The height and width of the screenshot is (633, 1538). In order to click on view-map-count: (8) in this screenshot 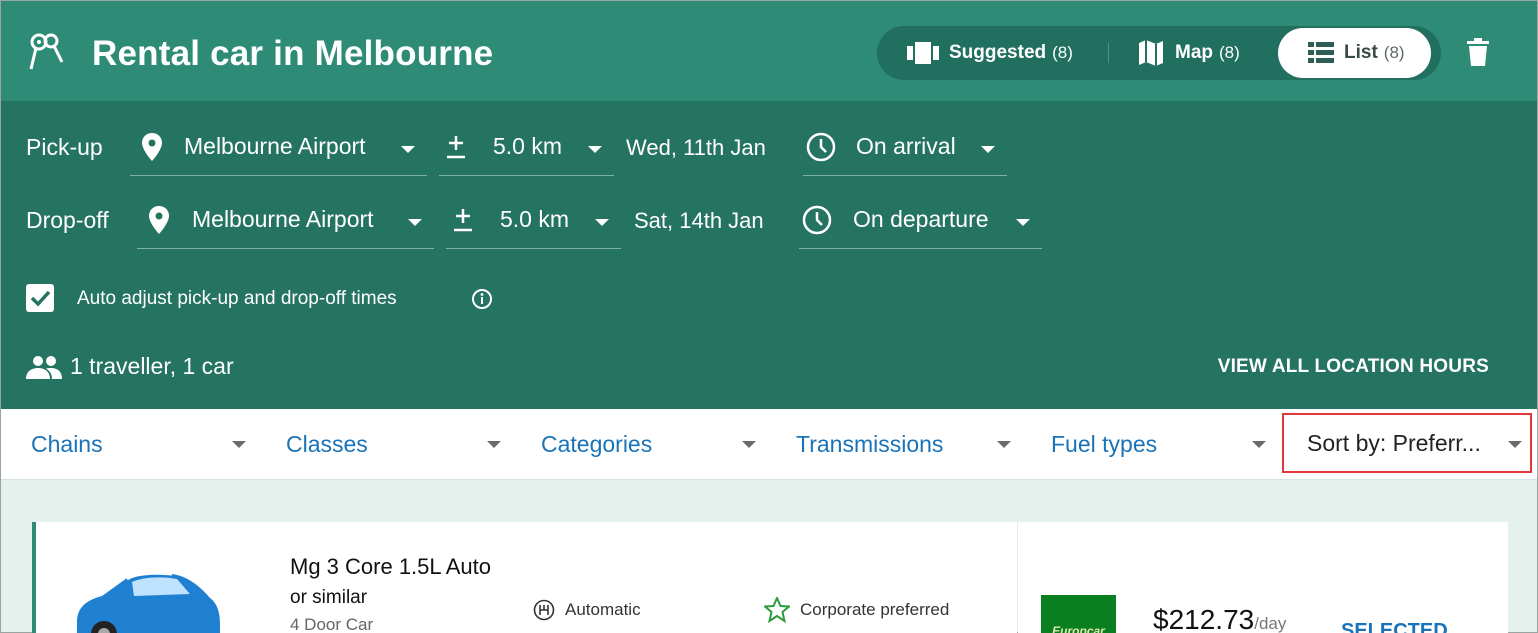, I will do `click(1229, 52)`.